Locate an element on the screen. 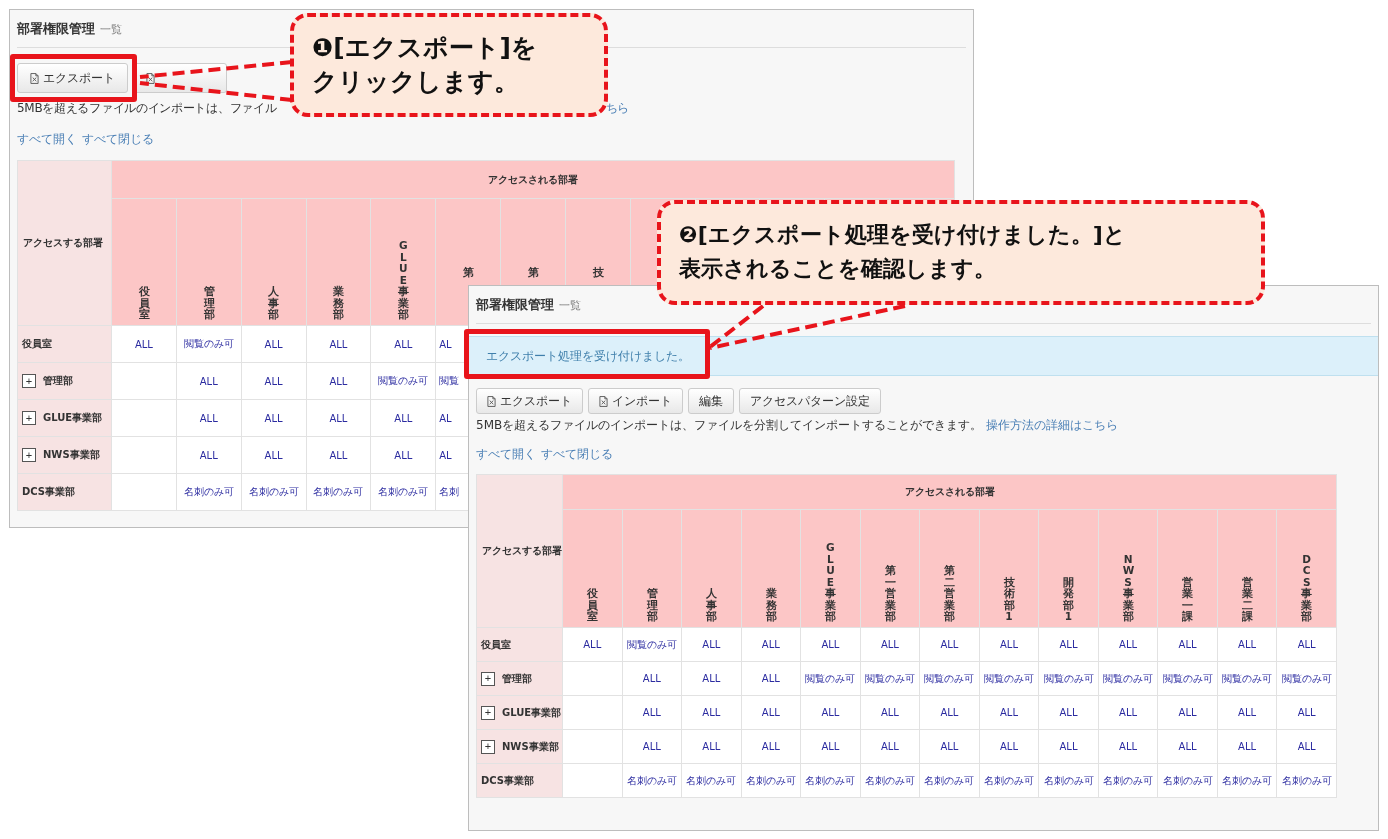 The width and height of the screenshot is (1388, 839). column-header: 技術部1 is located at coordinates (1009, 599).